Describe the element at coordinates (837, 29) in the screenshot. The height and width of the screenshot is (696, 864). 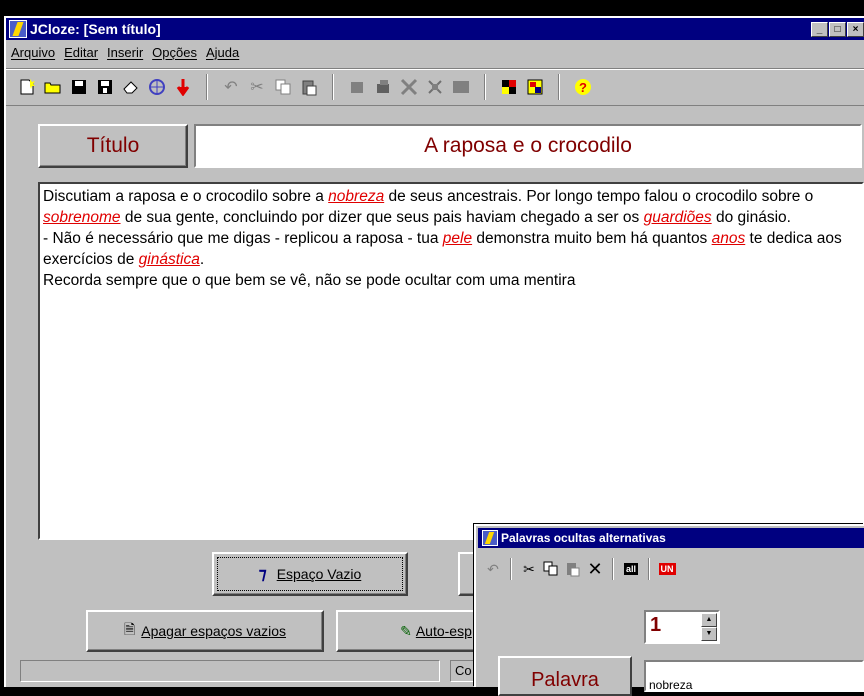
I see `maximize-button: □` at that location.